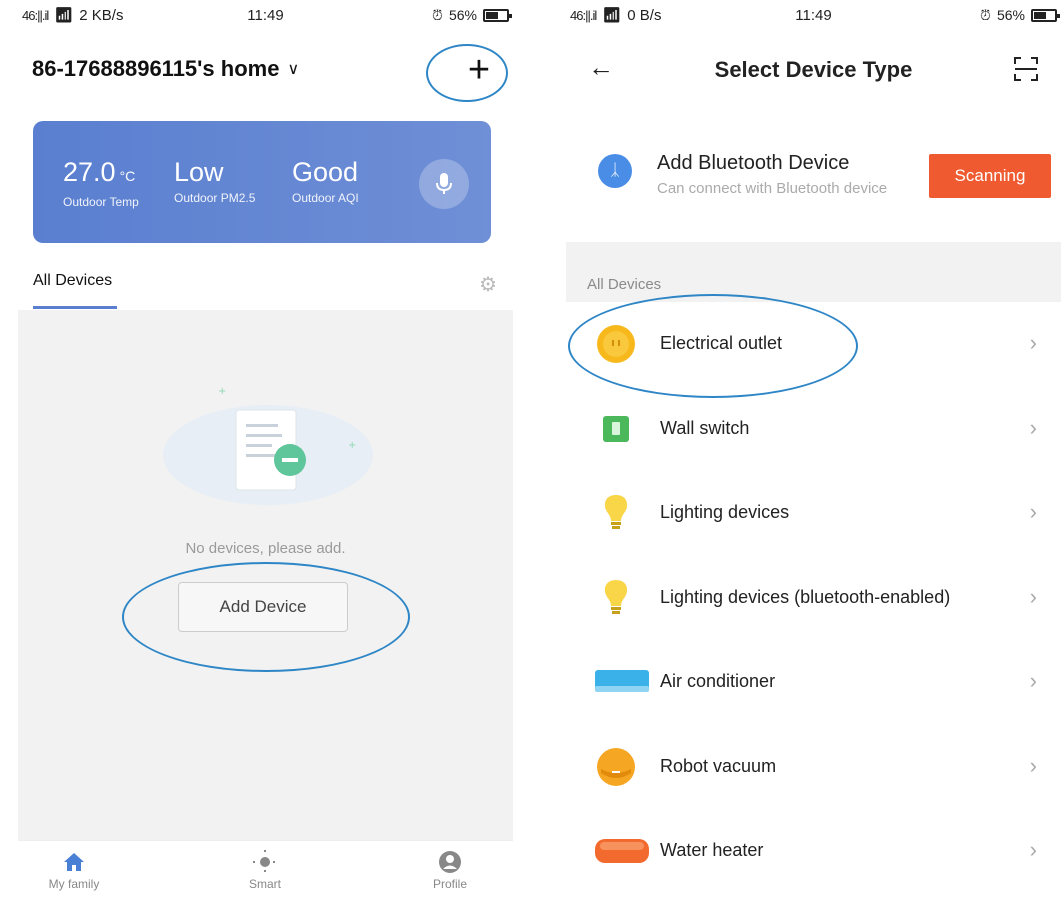 The width and height of the screenshot is (1062, 902). Describe the element at coordinates (265, 862) in the screenshot. I see `sun-icon` at that location.